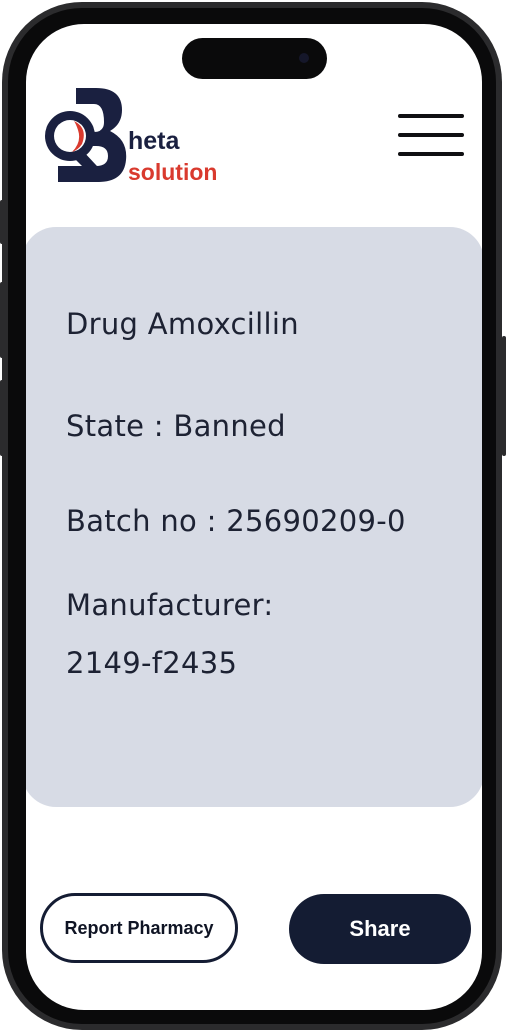 Image resolution: width=506 pixels, height=1034 pixels. I want to click on logo-magnifier-icon, so click(86, 135).